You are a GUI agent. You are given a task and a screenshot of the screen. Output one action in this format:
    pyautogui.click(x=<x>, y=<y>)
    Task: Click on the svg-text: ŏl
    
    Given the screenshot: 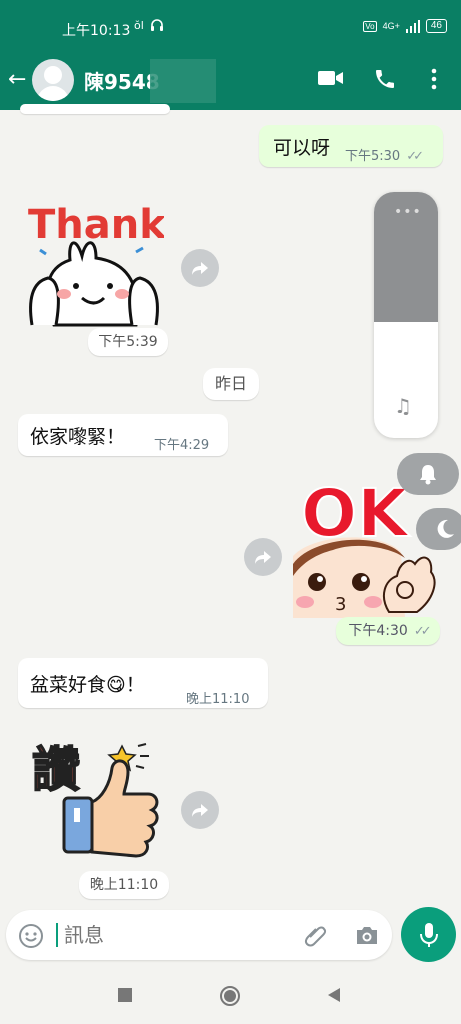 What is the action you would take?
    pyautogui.click(x=139, y=25)
    